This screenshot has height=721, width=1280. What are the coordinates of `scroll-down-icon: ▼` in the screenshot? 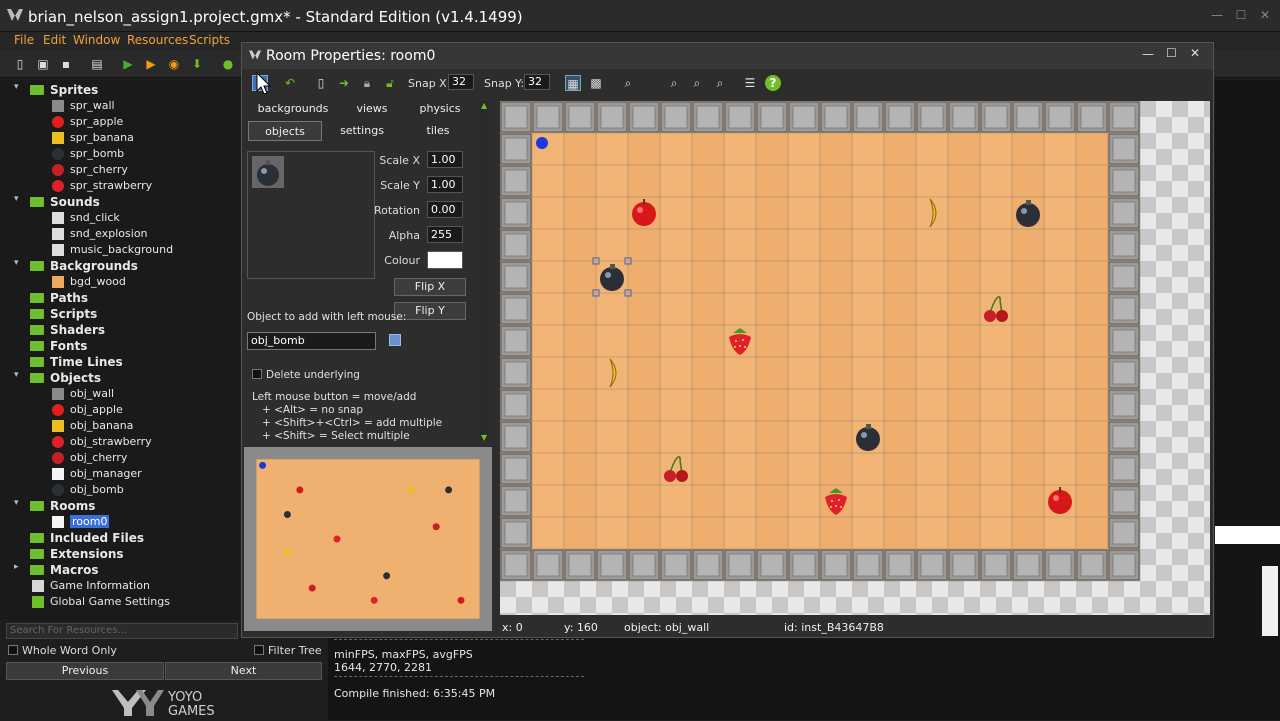 It's located at (484, 437).